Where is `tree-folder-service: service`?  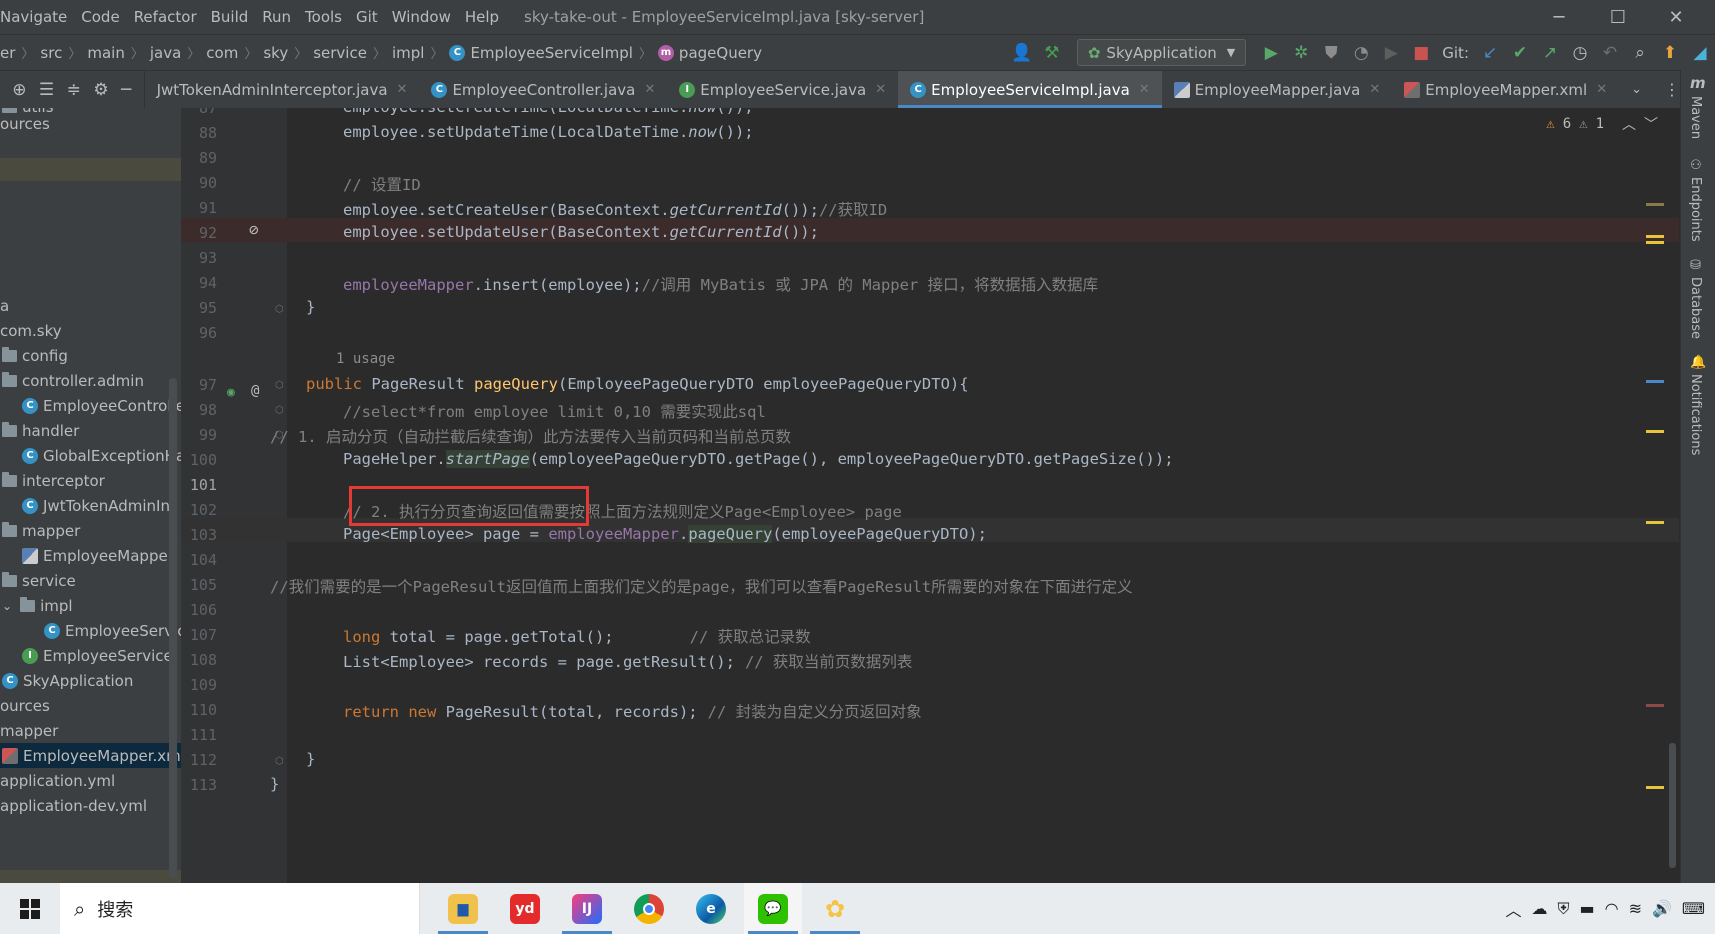 tree-folder-service: service is located at coordinates (39, 580).